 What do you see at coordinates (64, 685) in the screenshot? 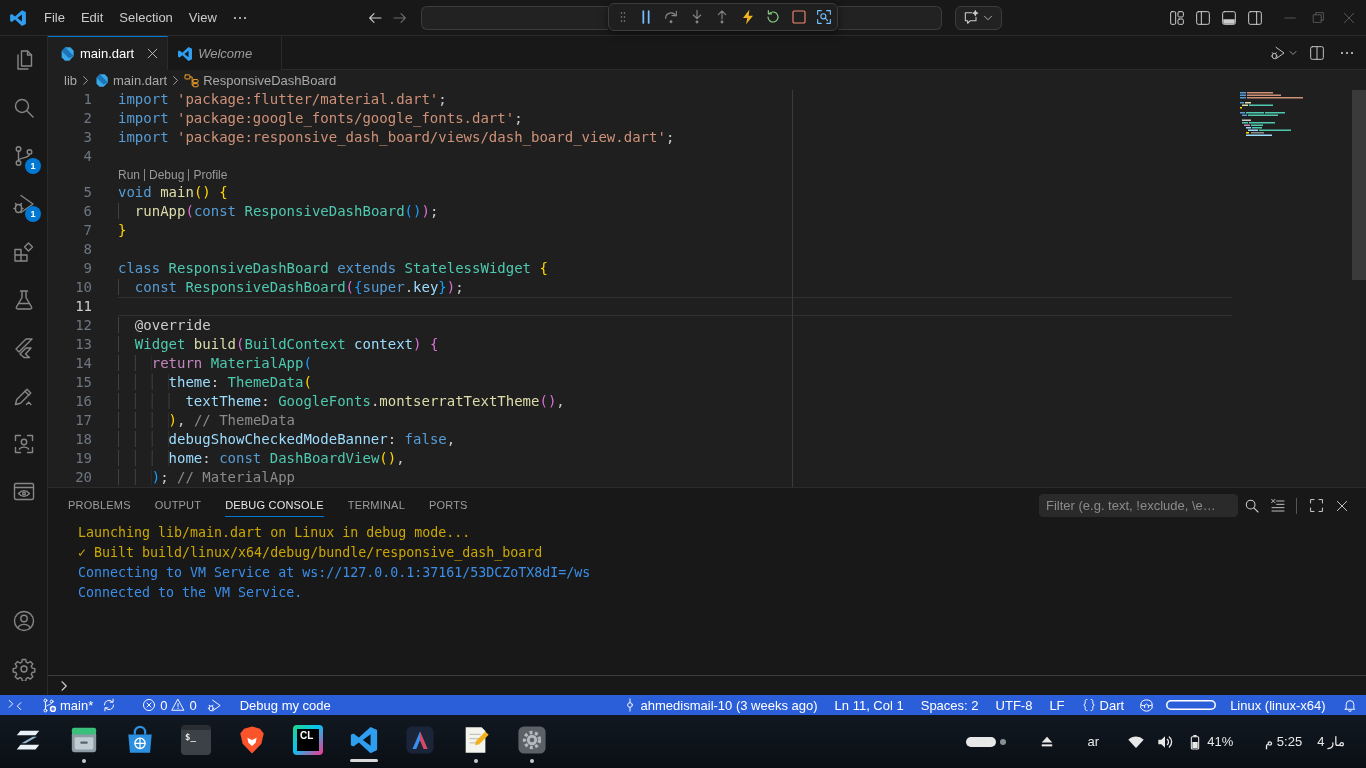
I see `prompt-chevron-icon` at bounding box center [64, 685].